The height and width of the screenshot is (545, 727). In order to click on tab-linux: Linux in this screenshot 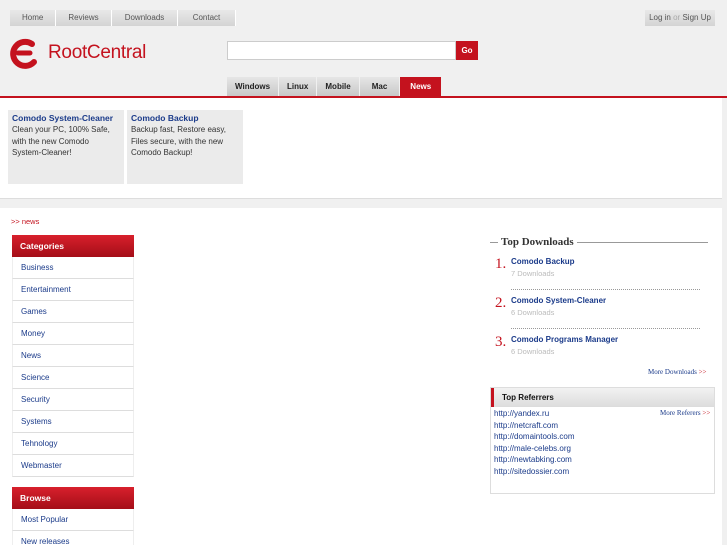, I will do `click(298, 86)`.